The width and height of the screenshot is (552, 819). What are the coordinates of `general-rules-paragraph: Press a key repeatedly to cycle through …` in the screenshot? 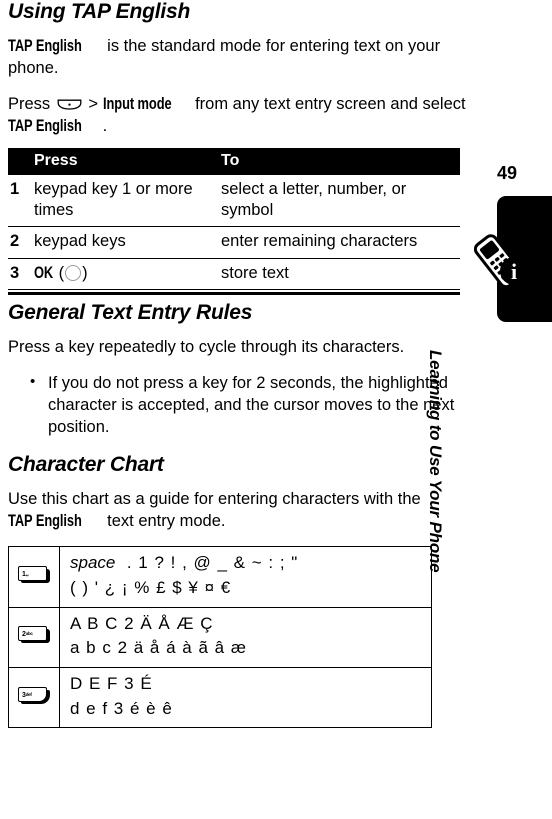 It's located at (206, 346).